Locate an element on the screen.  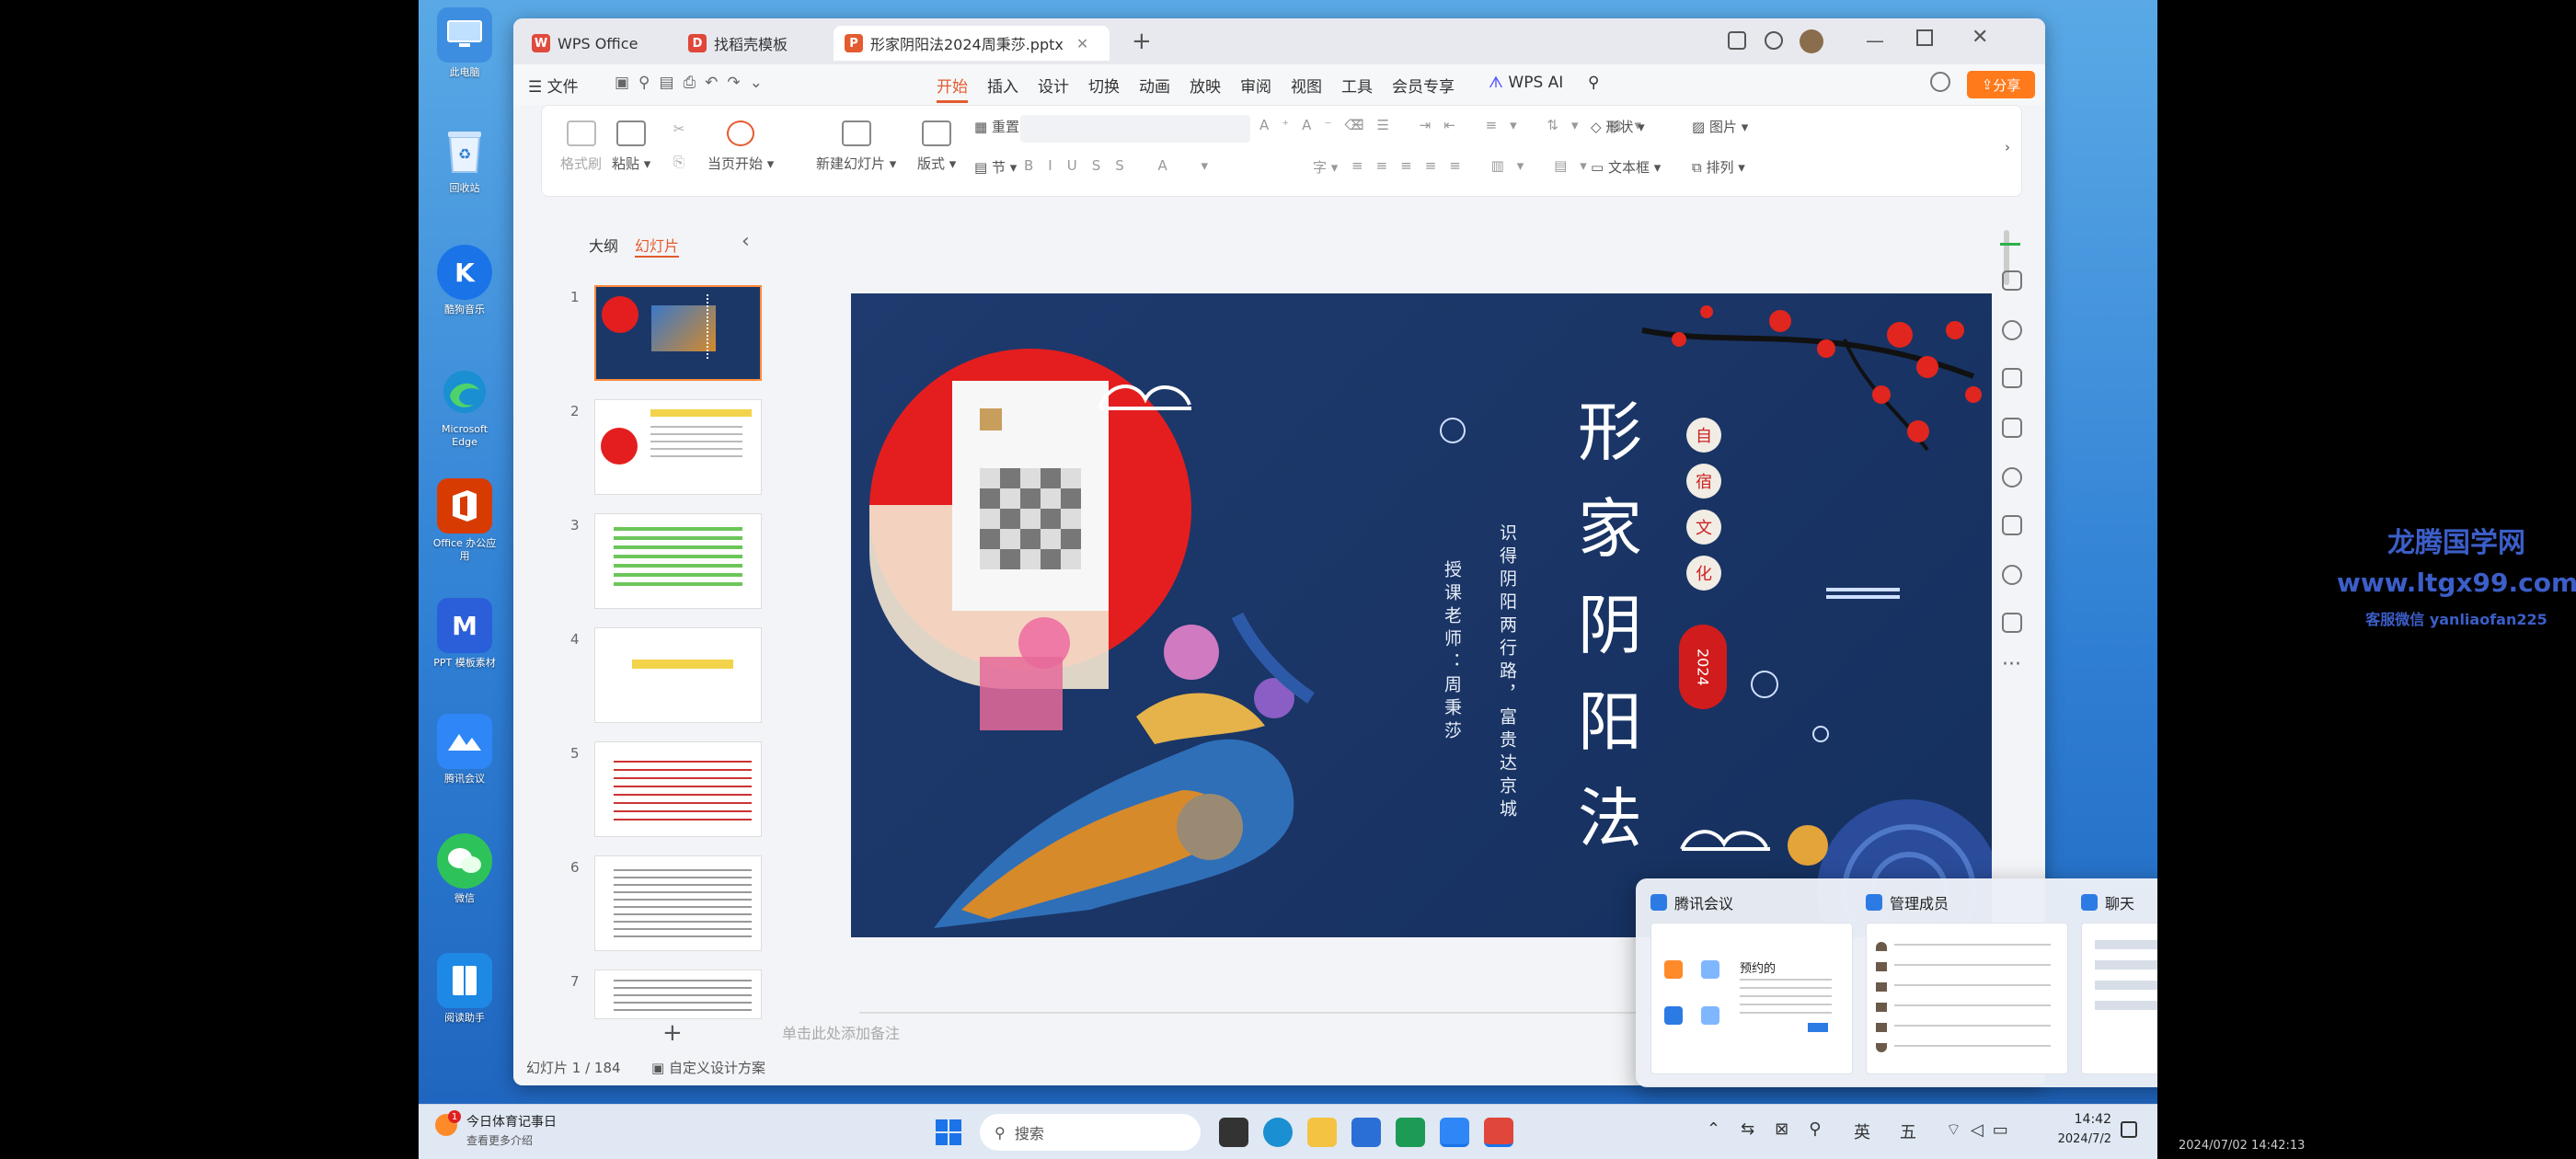
layout-button: 版式 ▾ is located at coordinates (936, 146).